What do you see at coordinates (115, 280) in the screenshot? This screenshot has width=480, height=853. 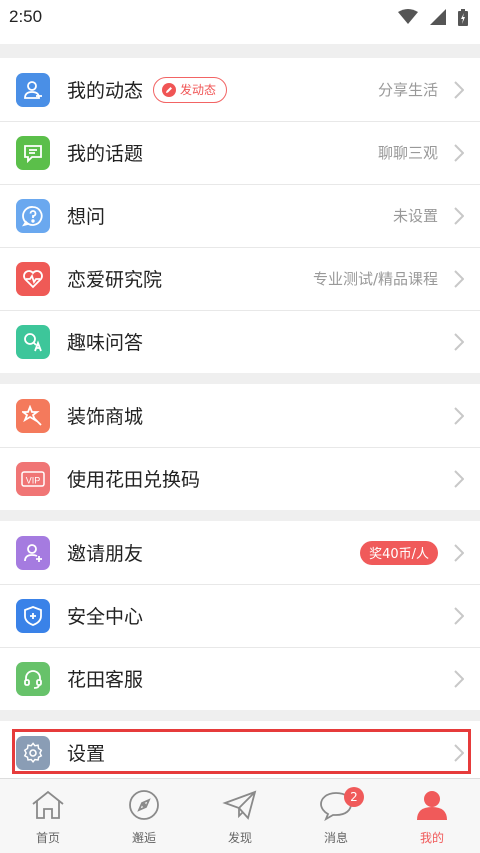 I see `menu-item-label: 恋爱研究院` at bounding box center [115, 280].